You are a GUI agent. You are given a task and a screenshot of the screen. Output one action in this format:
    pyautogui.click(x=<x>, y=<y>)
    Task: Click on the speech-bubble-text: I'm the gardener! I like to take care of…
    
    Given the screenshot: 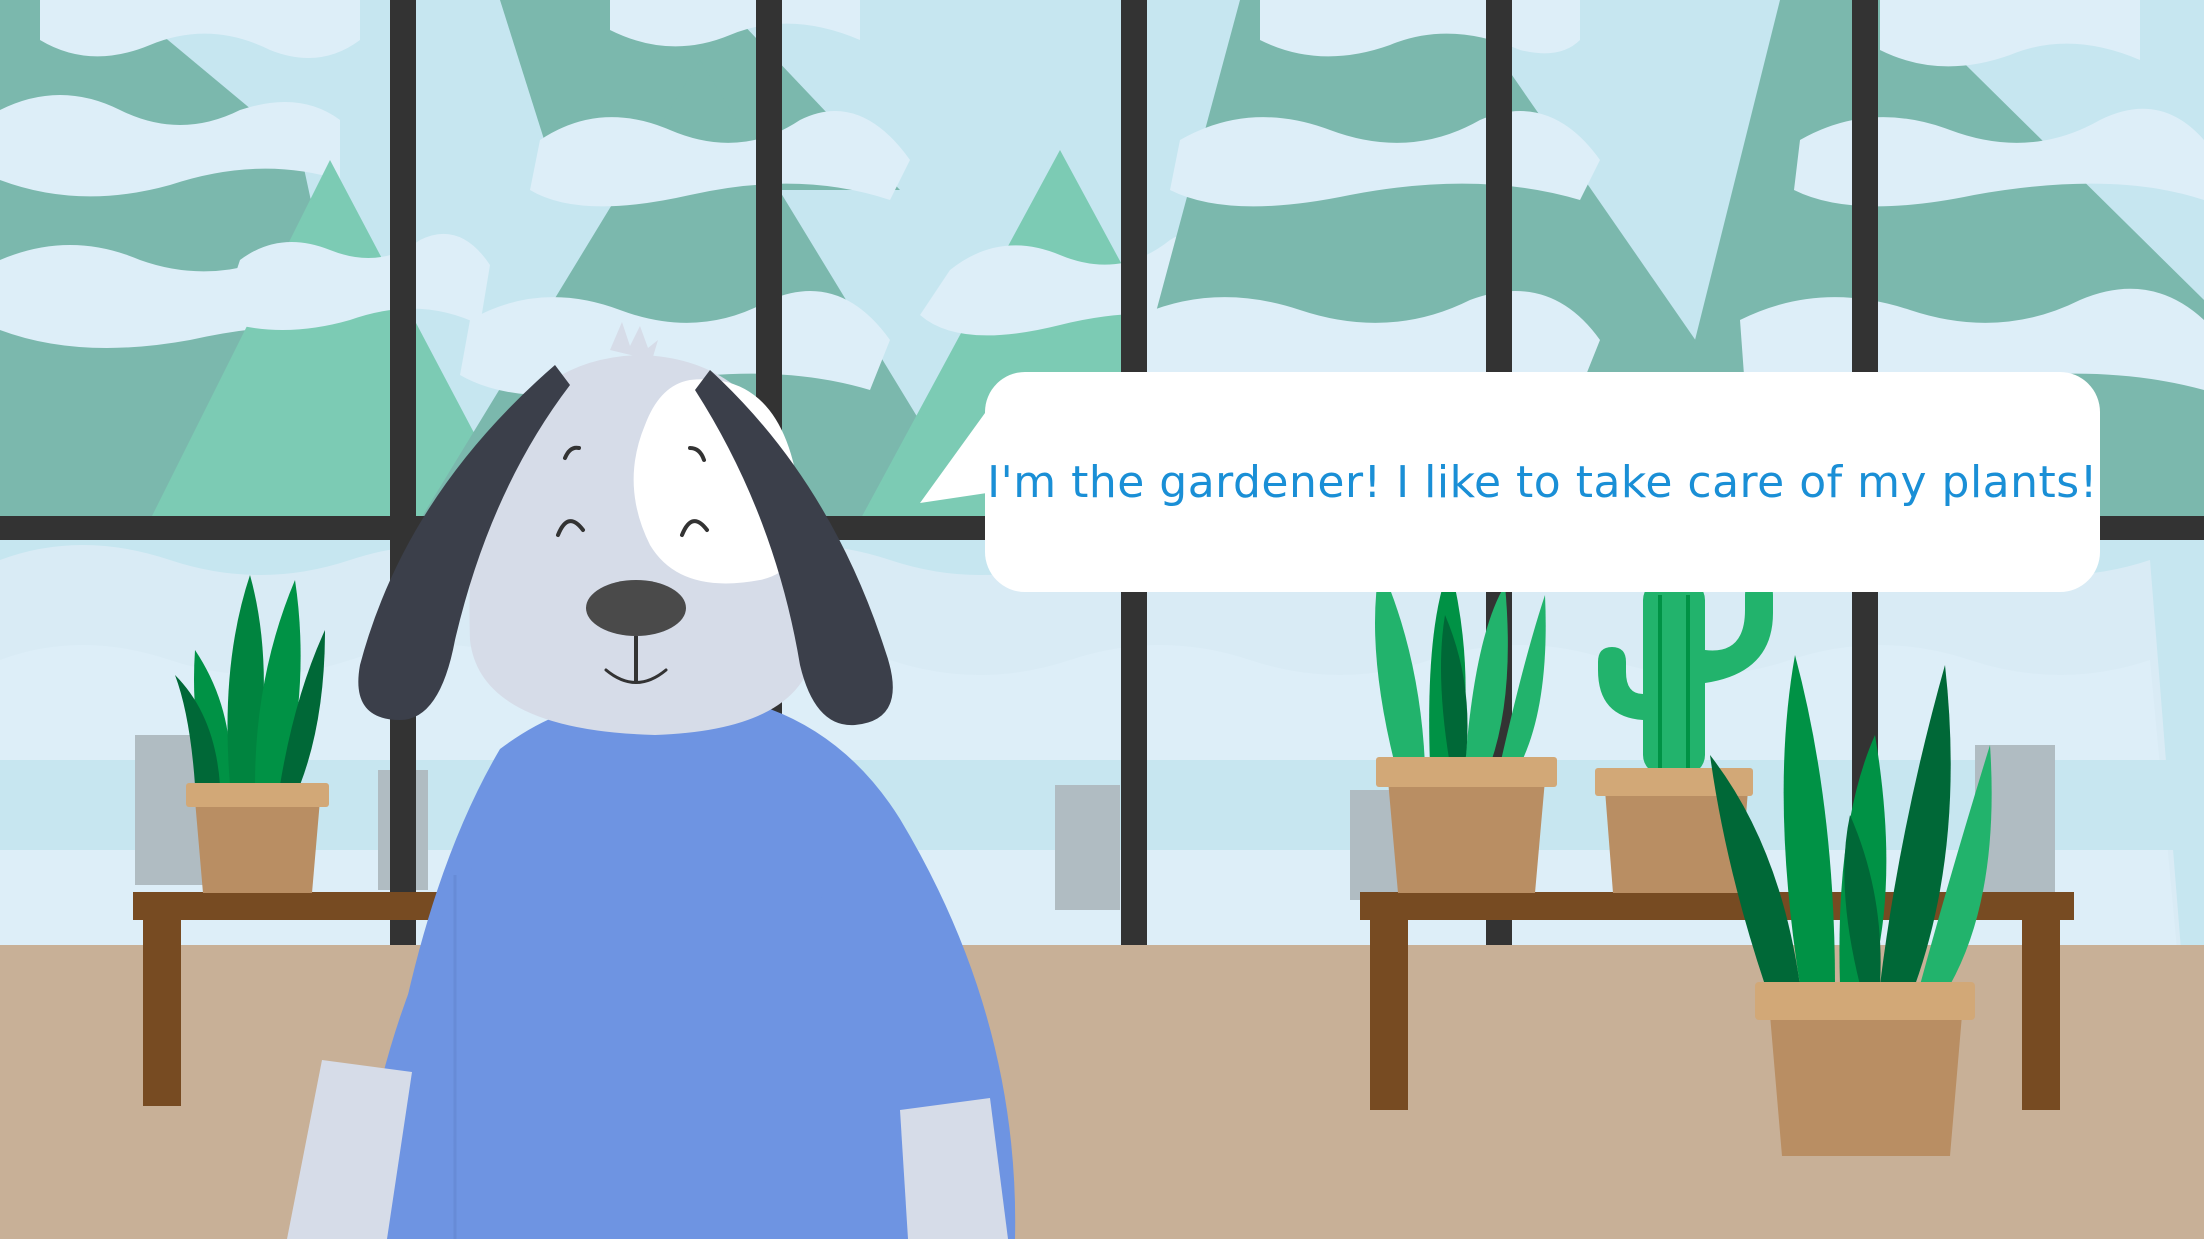 What is the action you would take?
    pyautogui.click(x=1542, y=482)
    